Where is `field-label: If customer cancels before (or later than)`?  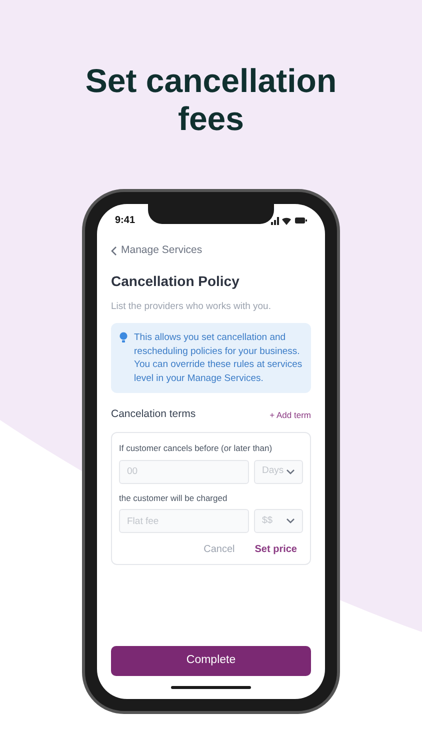
field-label: If customer cancels before (or later than) is located at coordinates (196, 448).